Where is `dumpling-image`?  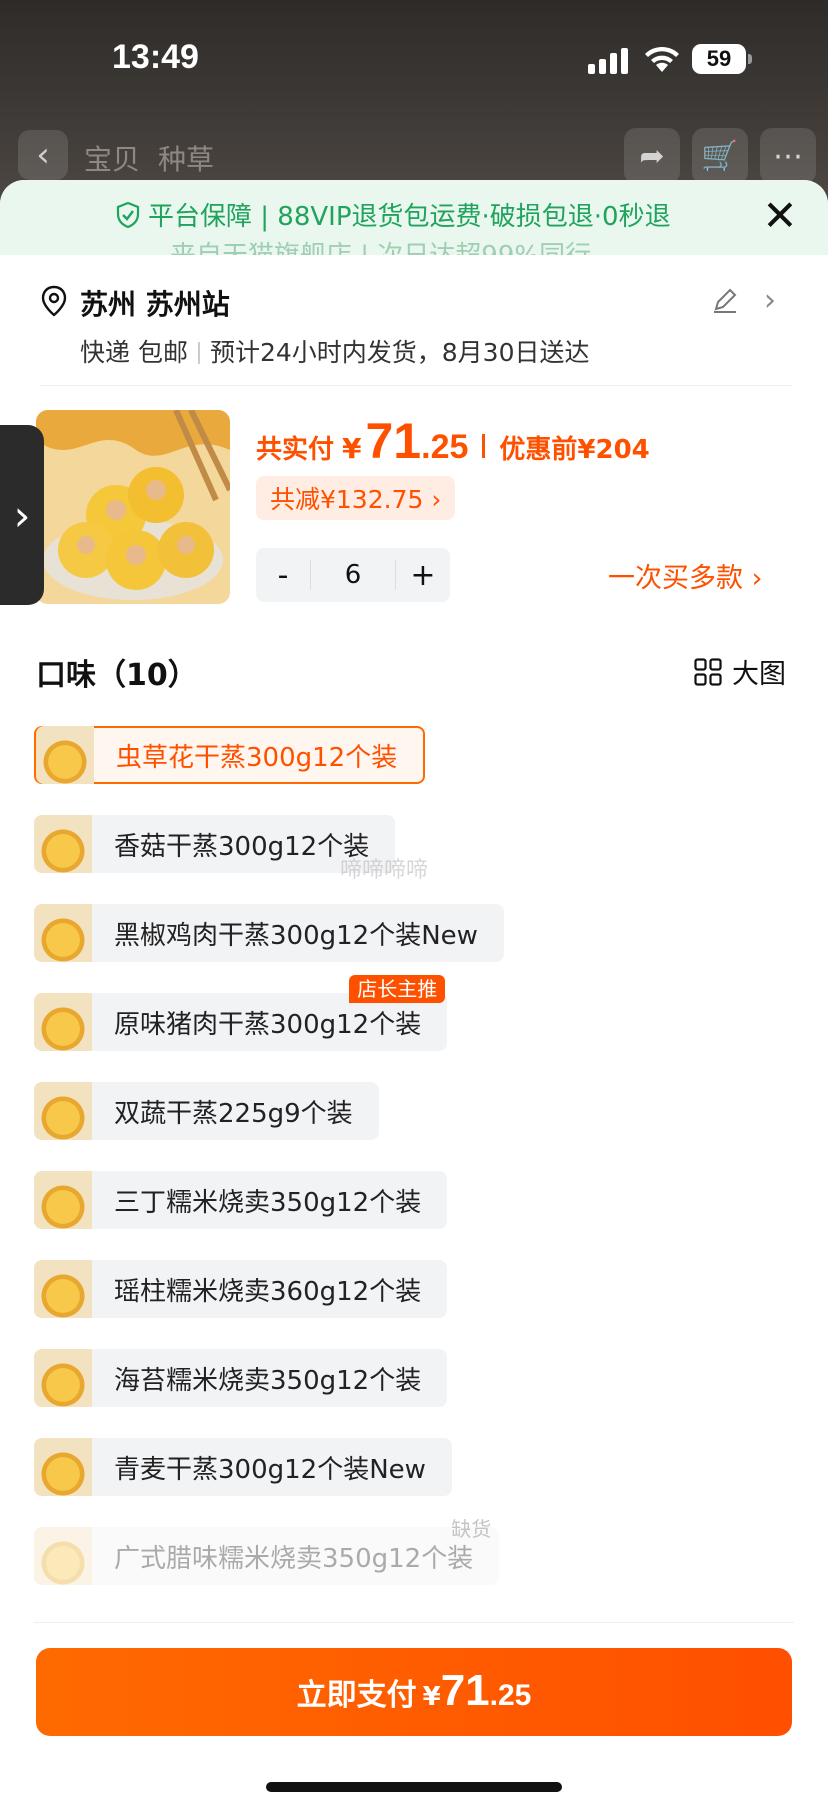 dumpling-image is located at coordinates (133, 507).